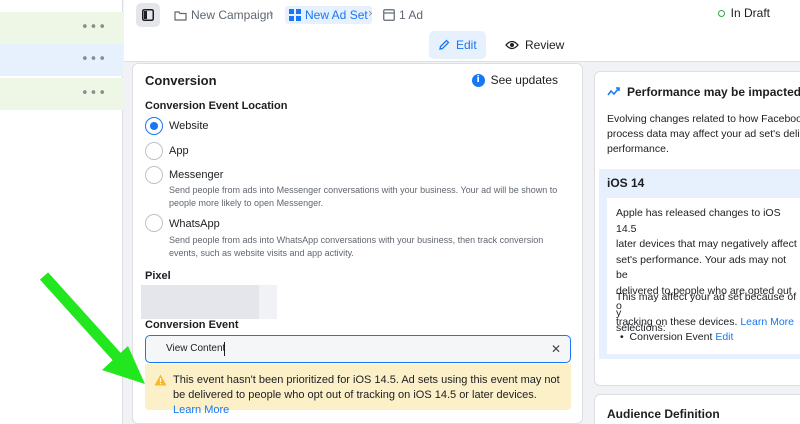 The height and width of the screenshot is (424, 800). What do you see at coordinates (703, 119) in the screenshot?
I see `performance-line: Evolving changes related to how Faceboo` at bounding box center [703, 119].